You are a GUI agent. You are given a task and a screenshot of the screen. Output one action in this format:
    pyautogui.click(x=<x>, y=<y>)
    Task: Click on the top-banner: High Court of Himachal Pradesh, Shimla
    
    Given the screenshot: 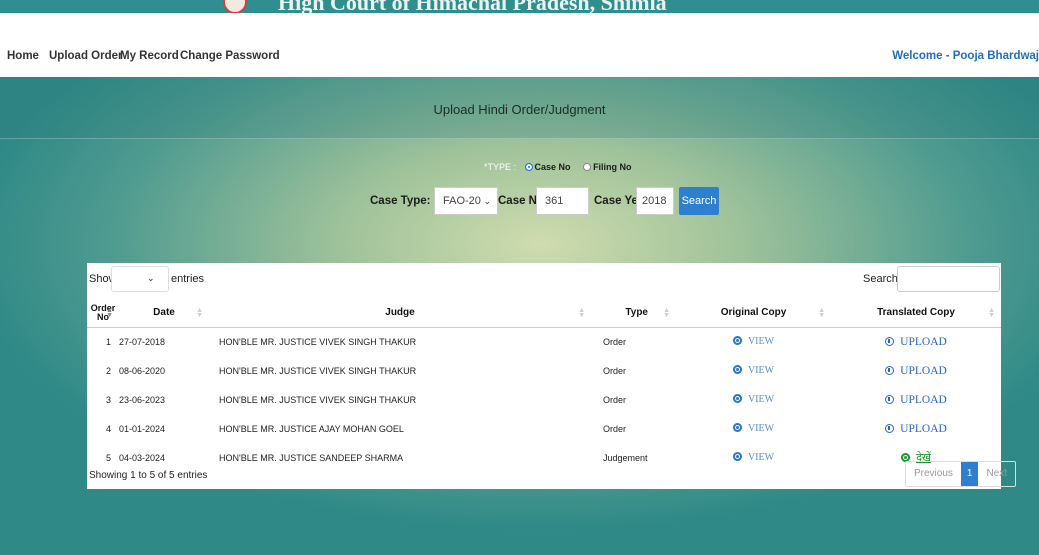 What is the action you would take?
    pyautogui.click(x=519, y=6)
    